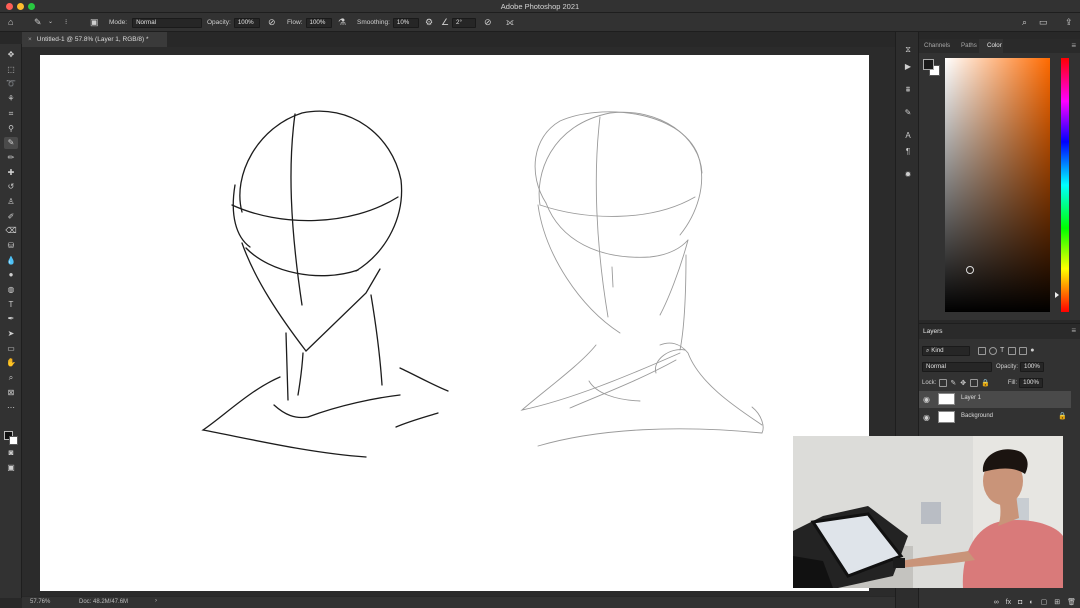  What do you see at coordinates (1044, 602) in the screenshot?
I see `new-group-icon: ▢` at bounding box center [1044, 602].